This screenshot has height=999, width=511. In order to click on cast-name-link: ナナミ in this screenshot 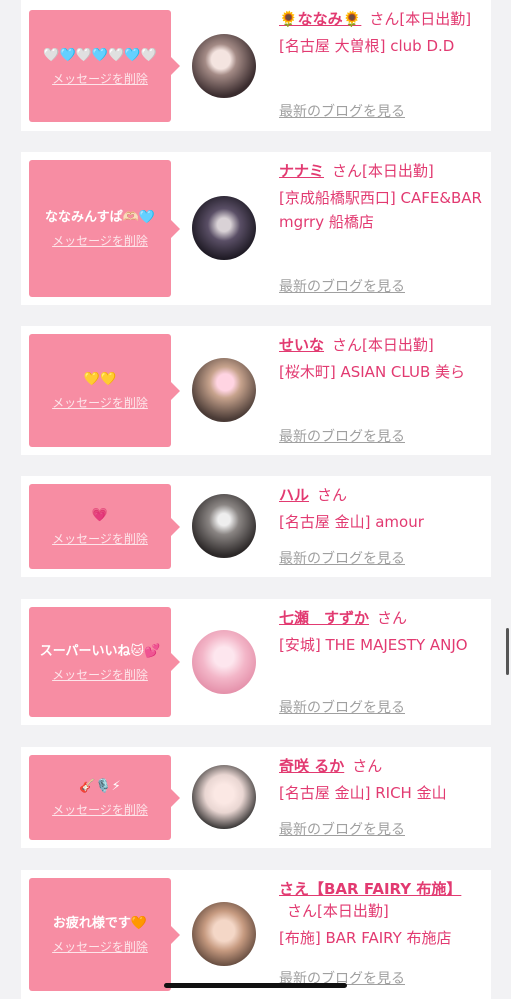, I will do `click(301, 171)`.